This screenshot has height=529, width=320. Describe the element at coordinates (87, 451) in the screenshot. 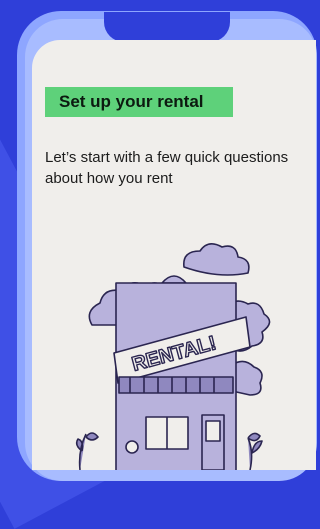

I see `plant-left` at that location.